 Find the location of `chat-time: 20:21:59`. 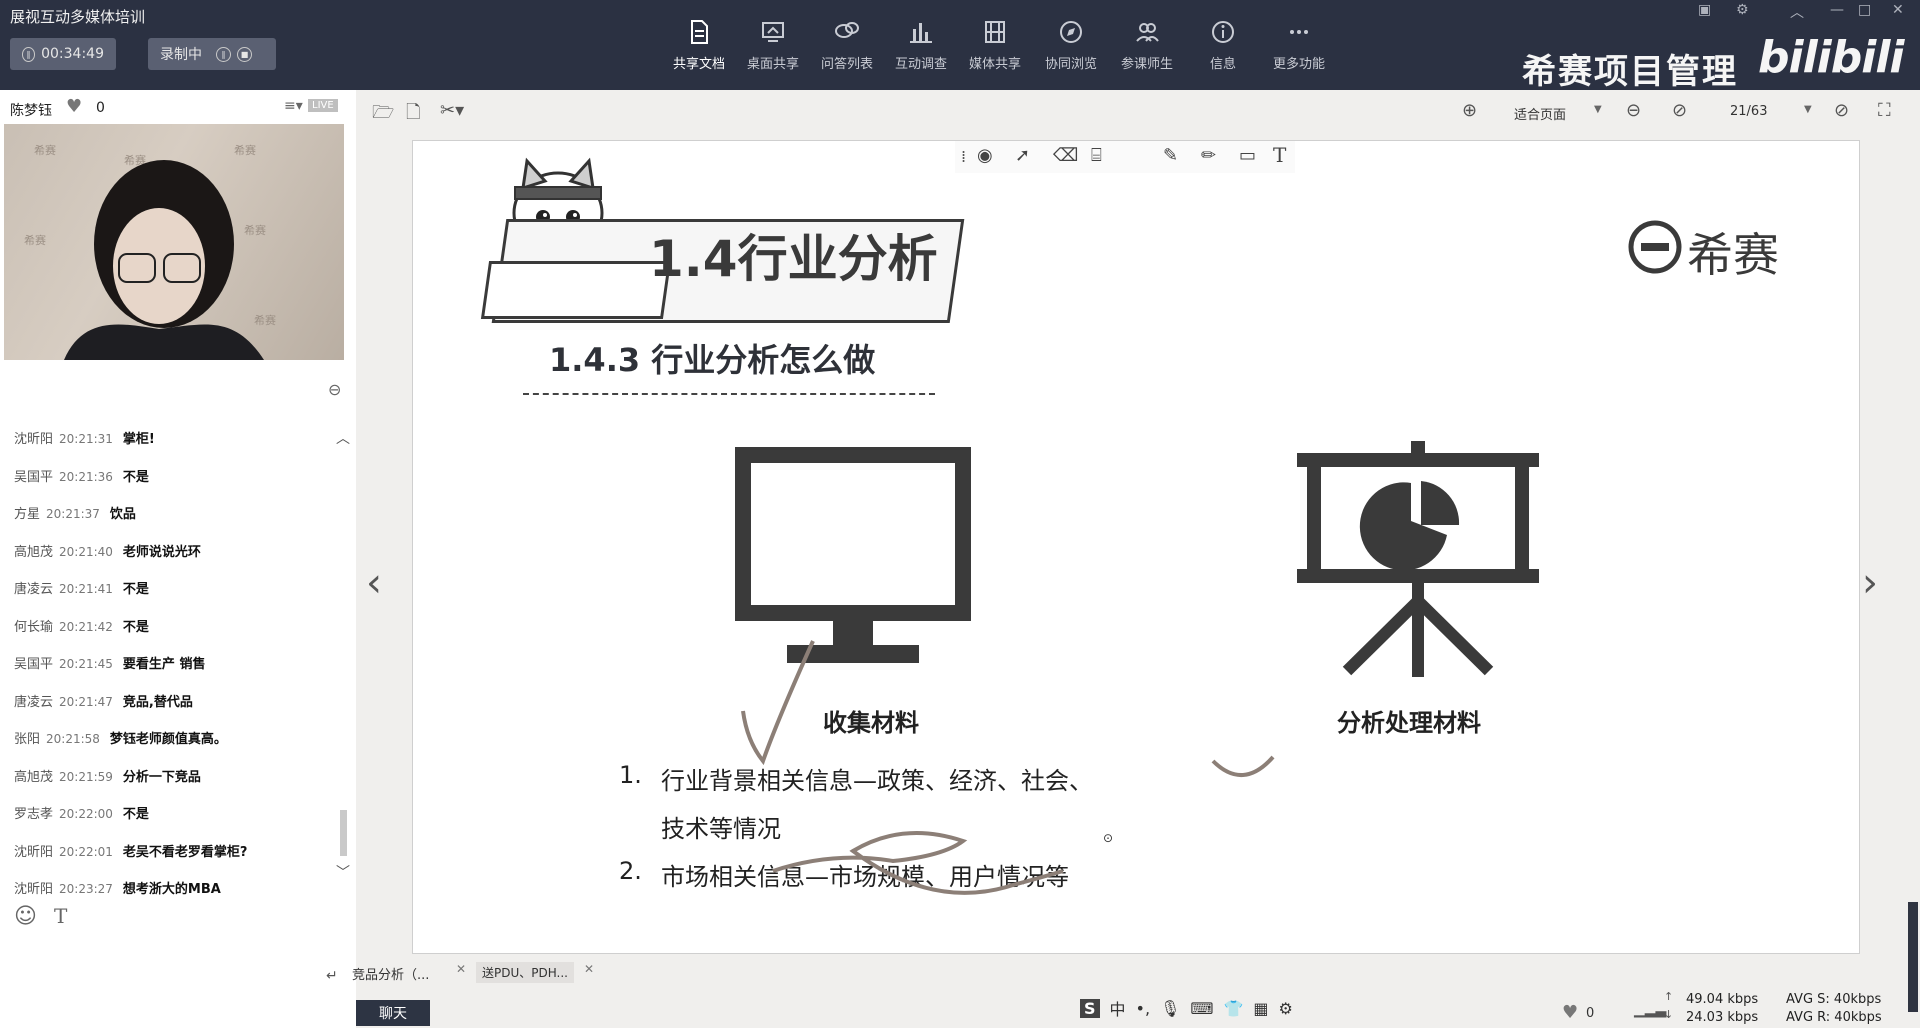

chat-time: 20:21:59 is located at coordinates (86, 776).